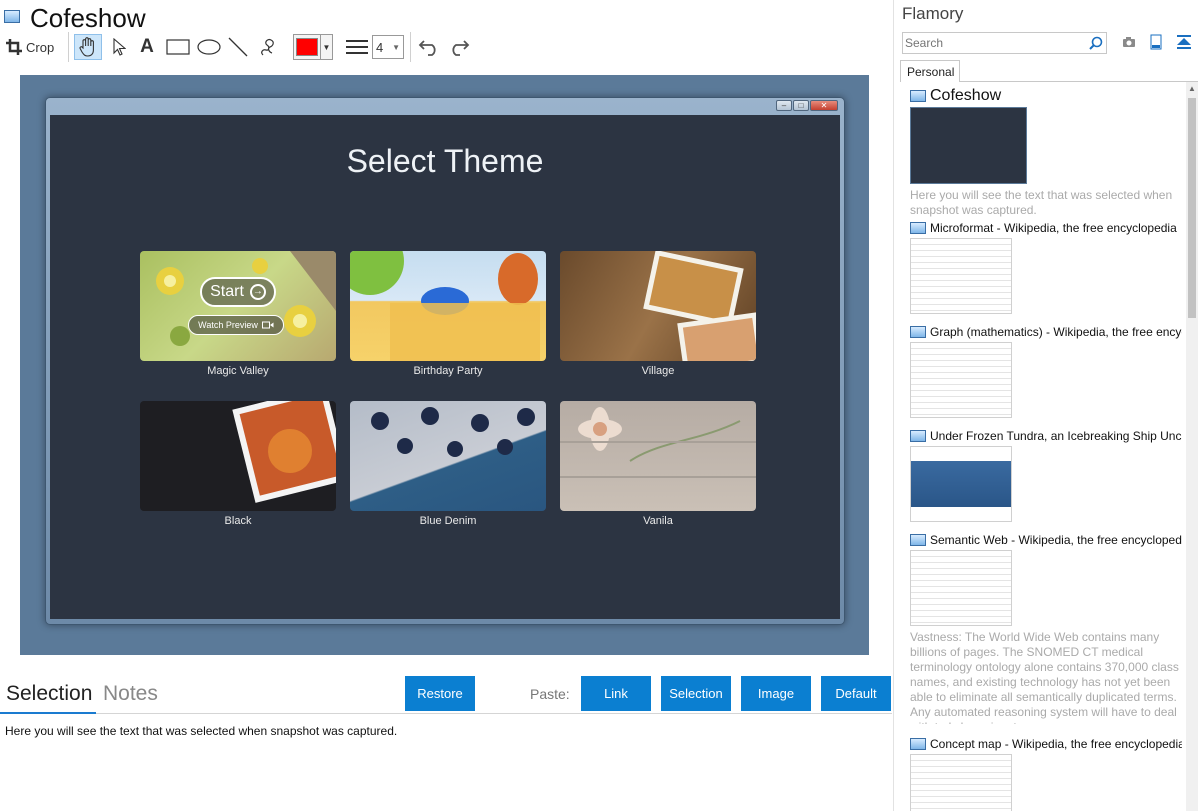 The image size is (1198, 811). Describe the element at coordinates (1096, 43) in the screenshot. I see `search-icon` at that location.